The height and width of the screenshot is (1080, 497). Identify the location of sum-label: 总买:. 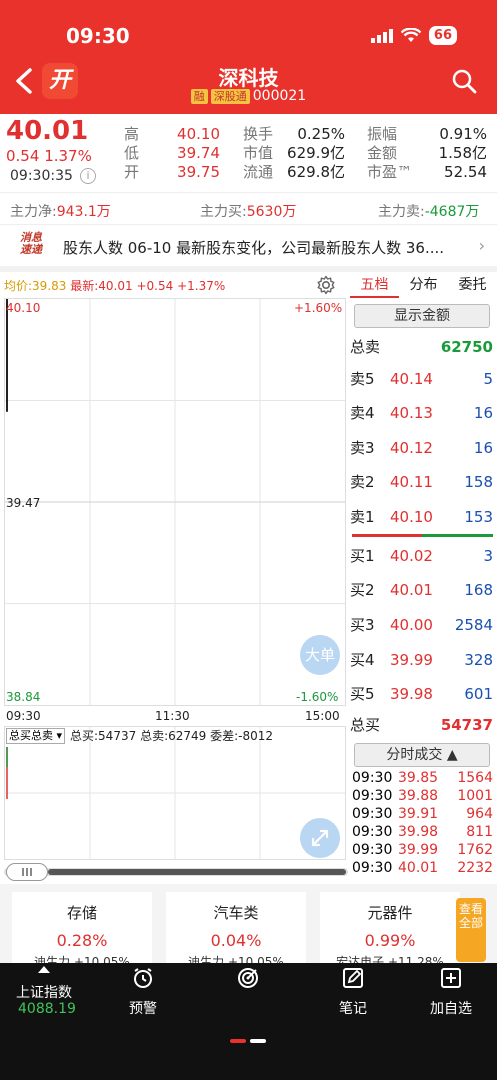
(84, 736).